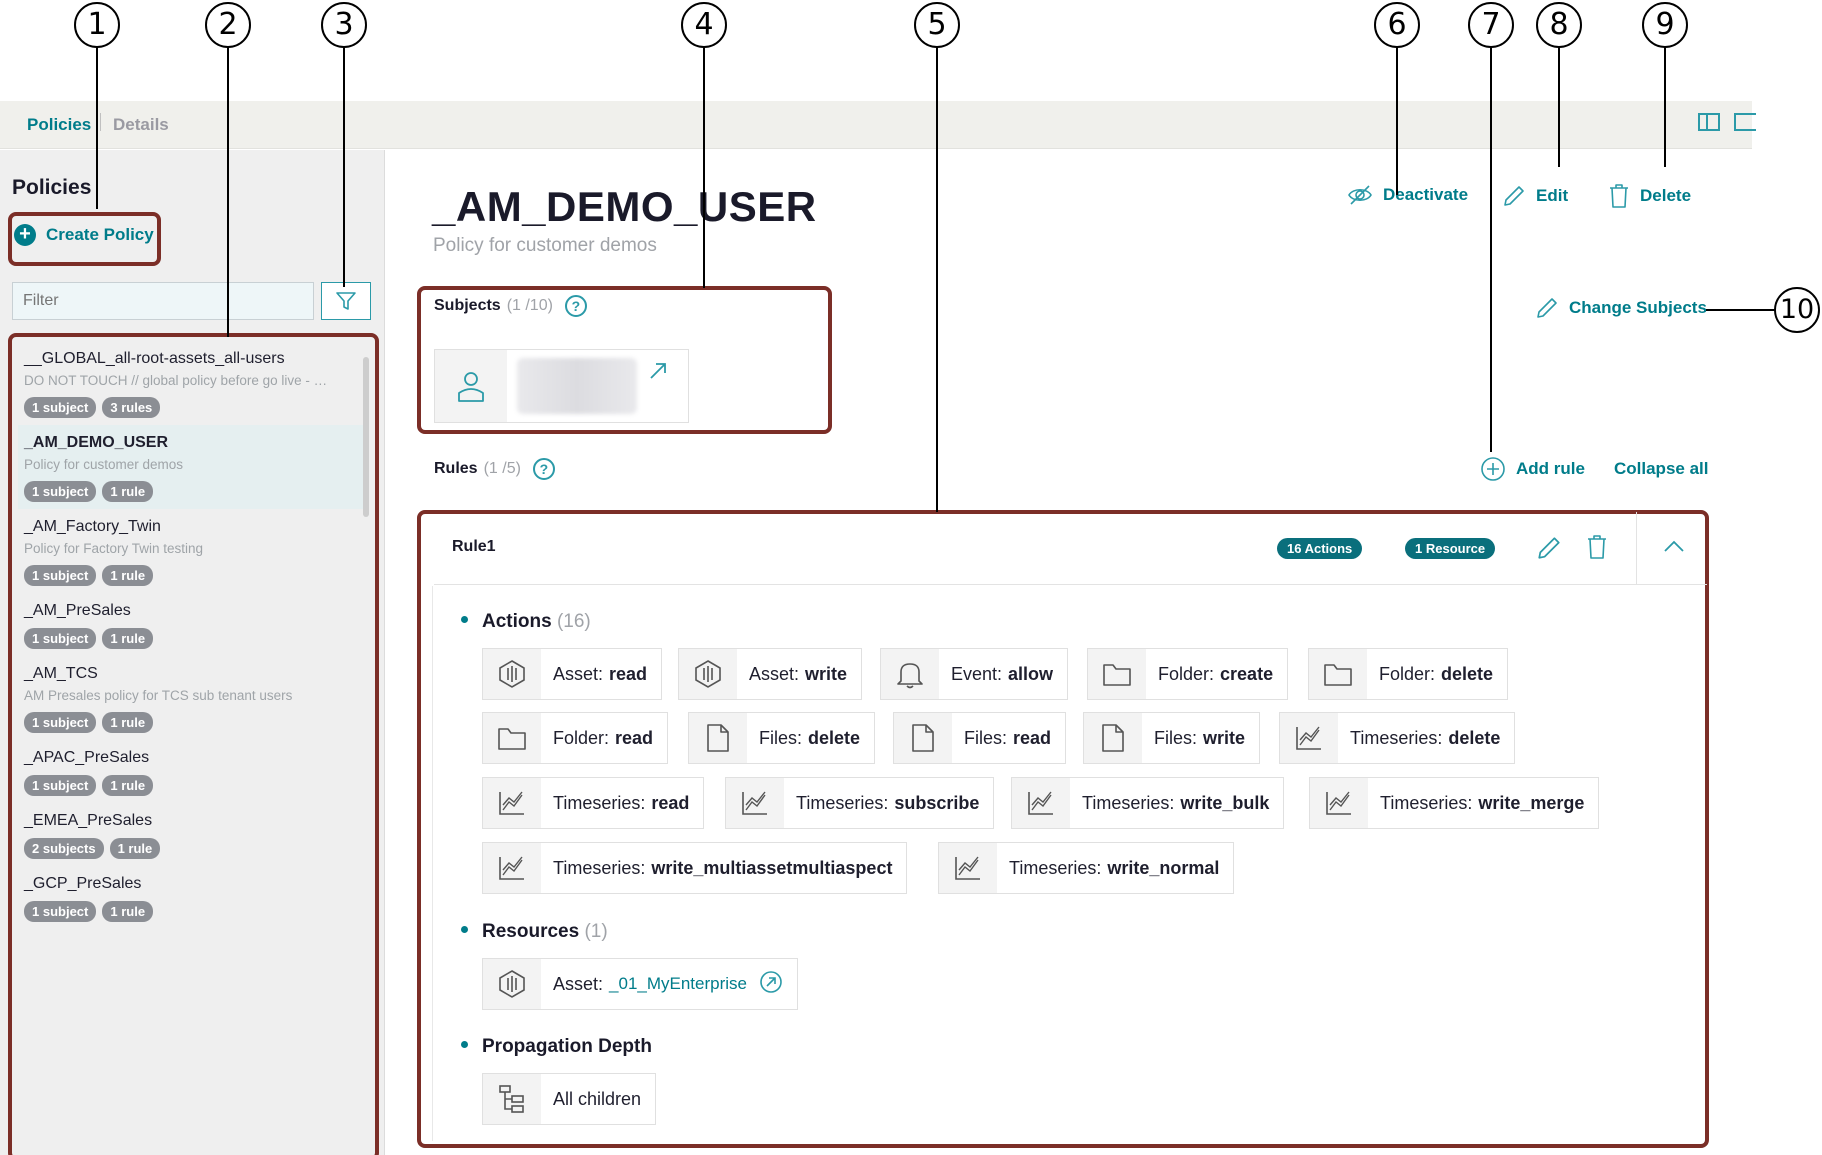 The width and height of the screenshot is (1822, 1155). I want to click on rule-delete-button, so click(1597, 549).